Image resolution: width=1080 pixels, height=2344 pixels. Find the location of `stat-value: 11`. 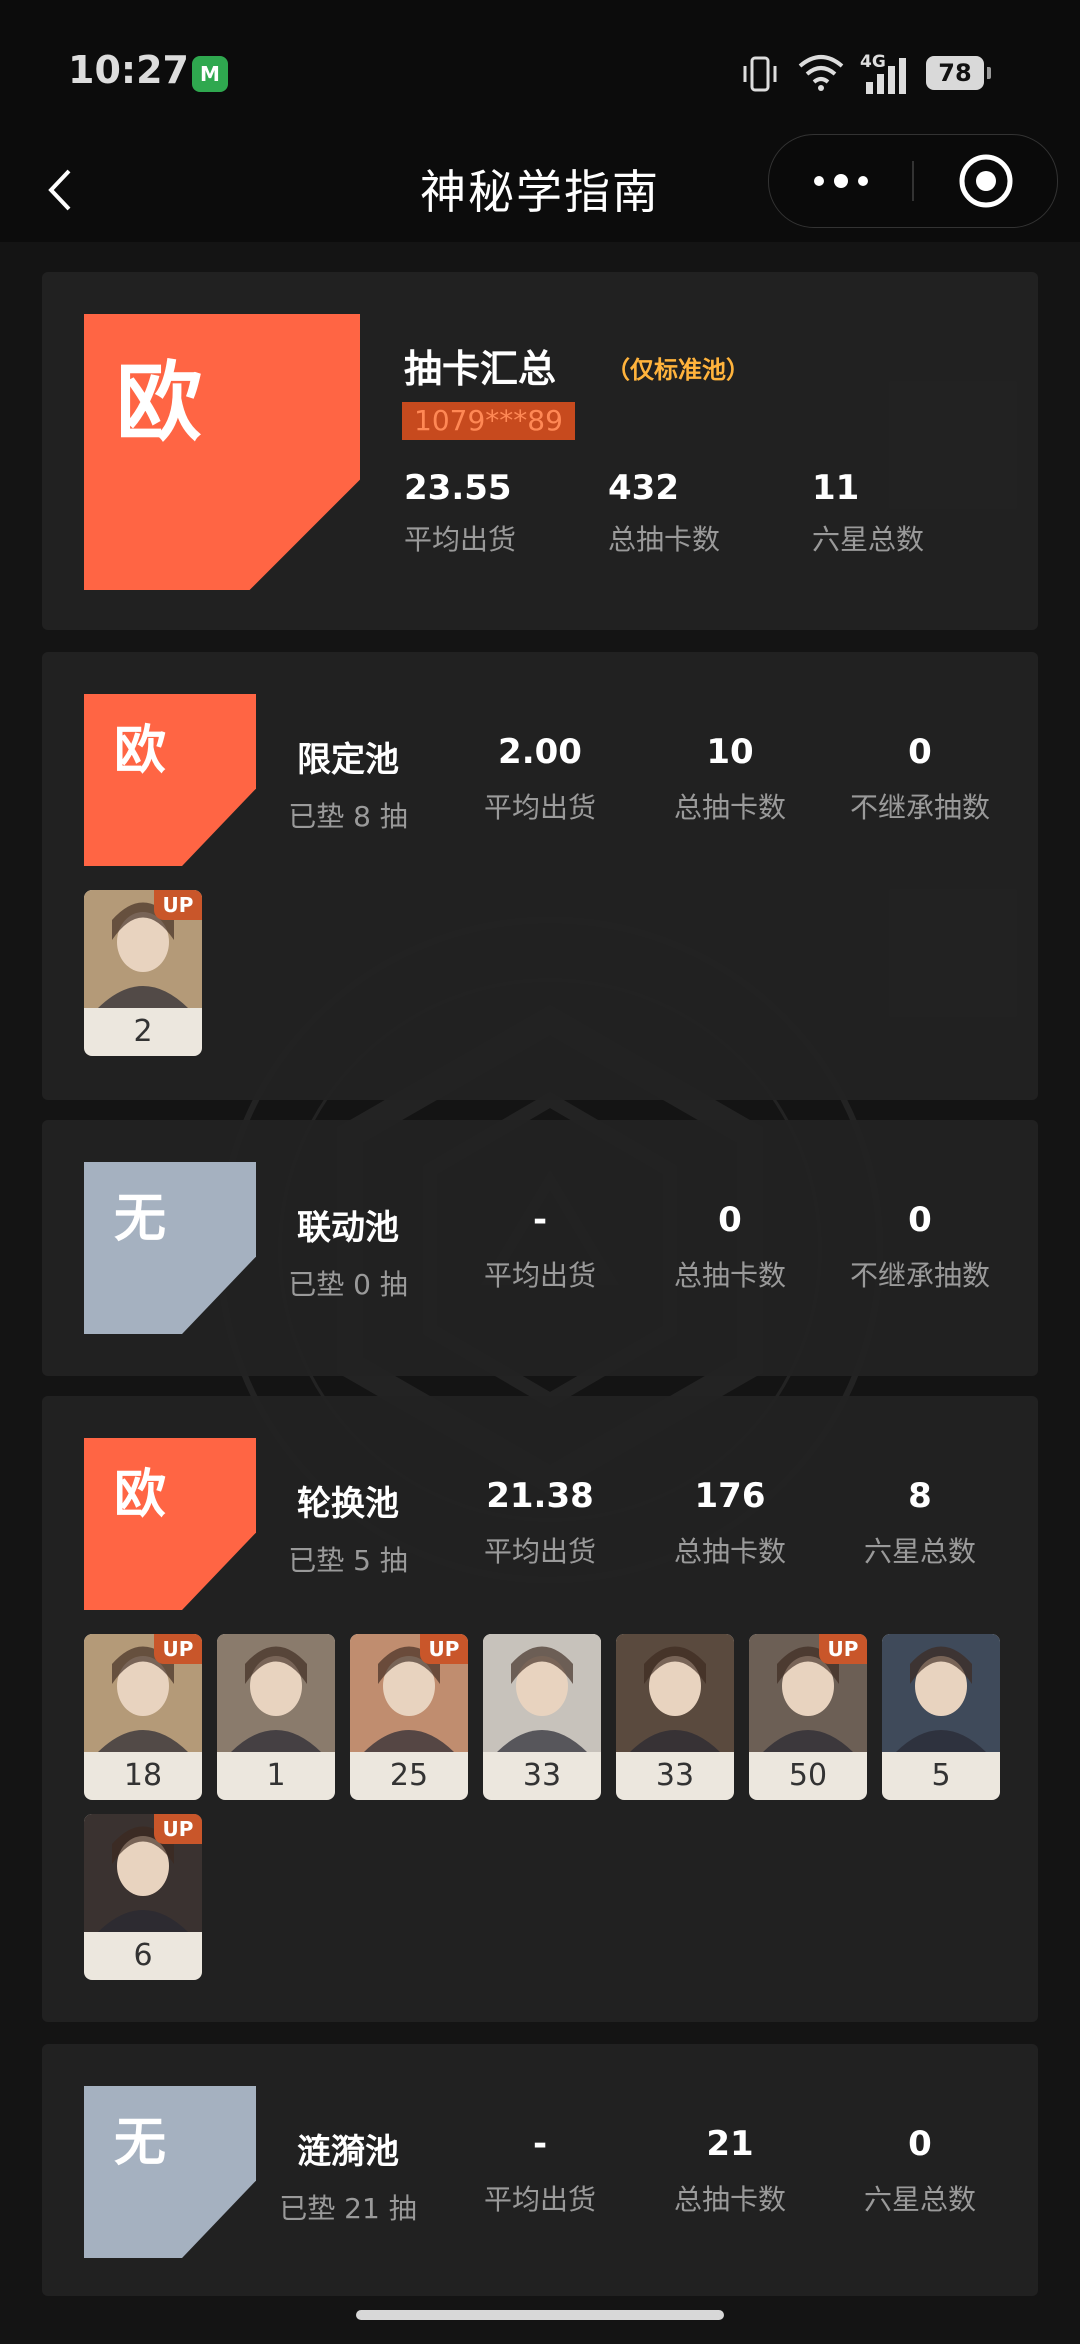

stat-value: 11 is located at coordinates (836, 488).